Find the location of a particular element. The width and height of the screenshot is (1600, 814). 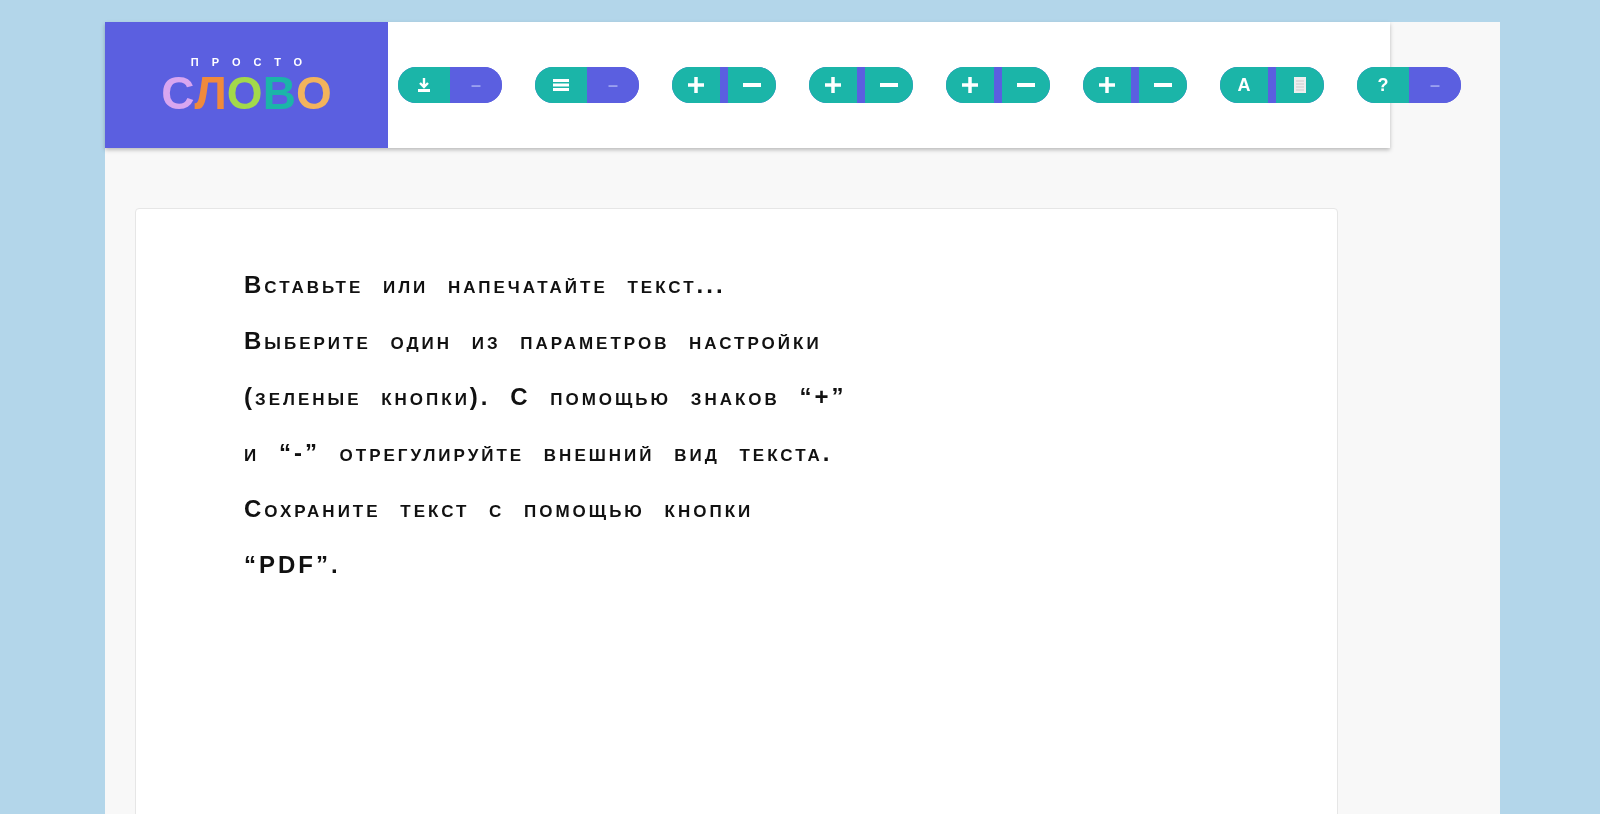

page-icon is located at coordinates (1300, 85).